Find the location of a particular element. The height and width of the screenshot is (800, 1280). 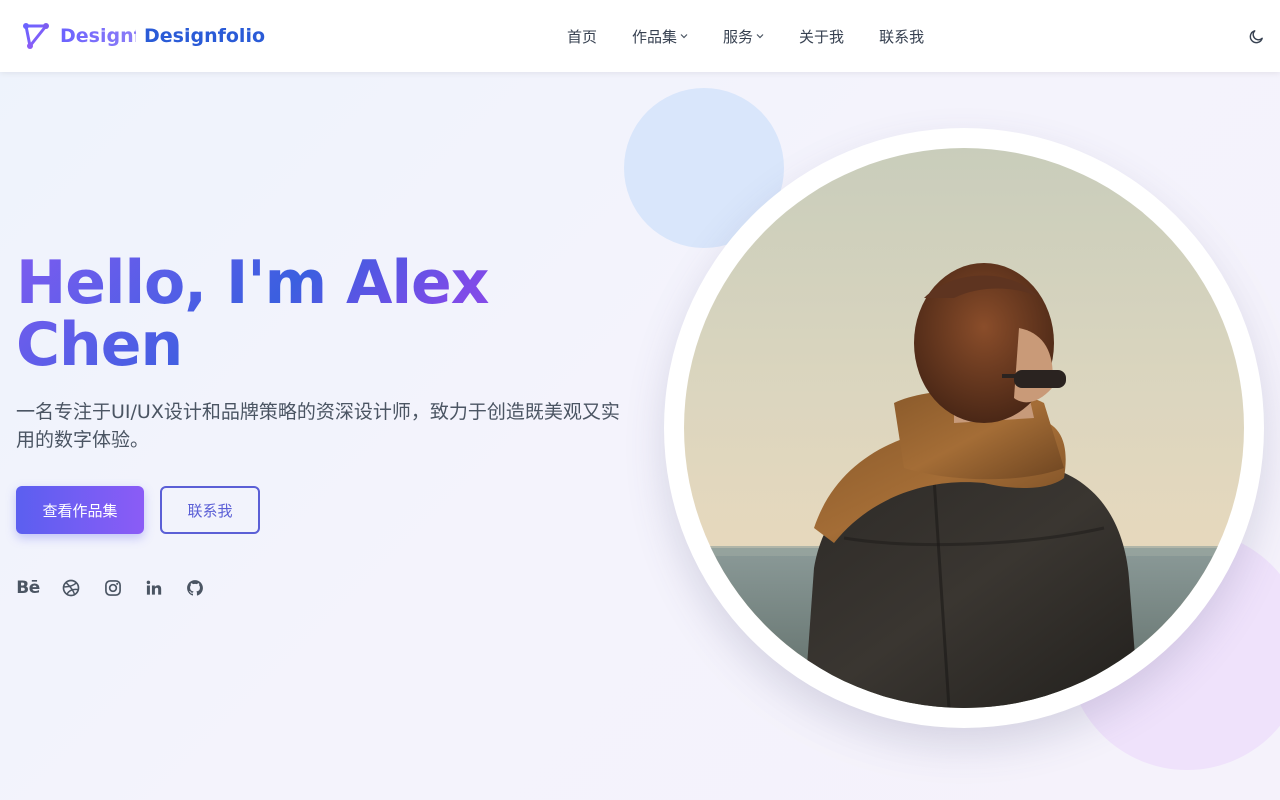

nav-item-portfolio: 作品集 is located at coordinates (660, 36).